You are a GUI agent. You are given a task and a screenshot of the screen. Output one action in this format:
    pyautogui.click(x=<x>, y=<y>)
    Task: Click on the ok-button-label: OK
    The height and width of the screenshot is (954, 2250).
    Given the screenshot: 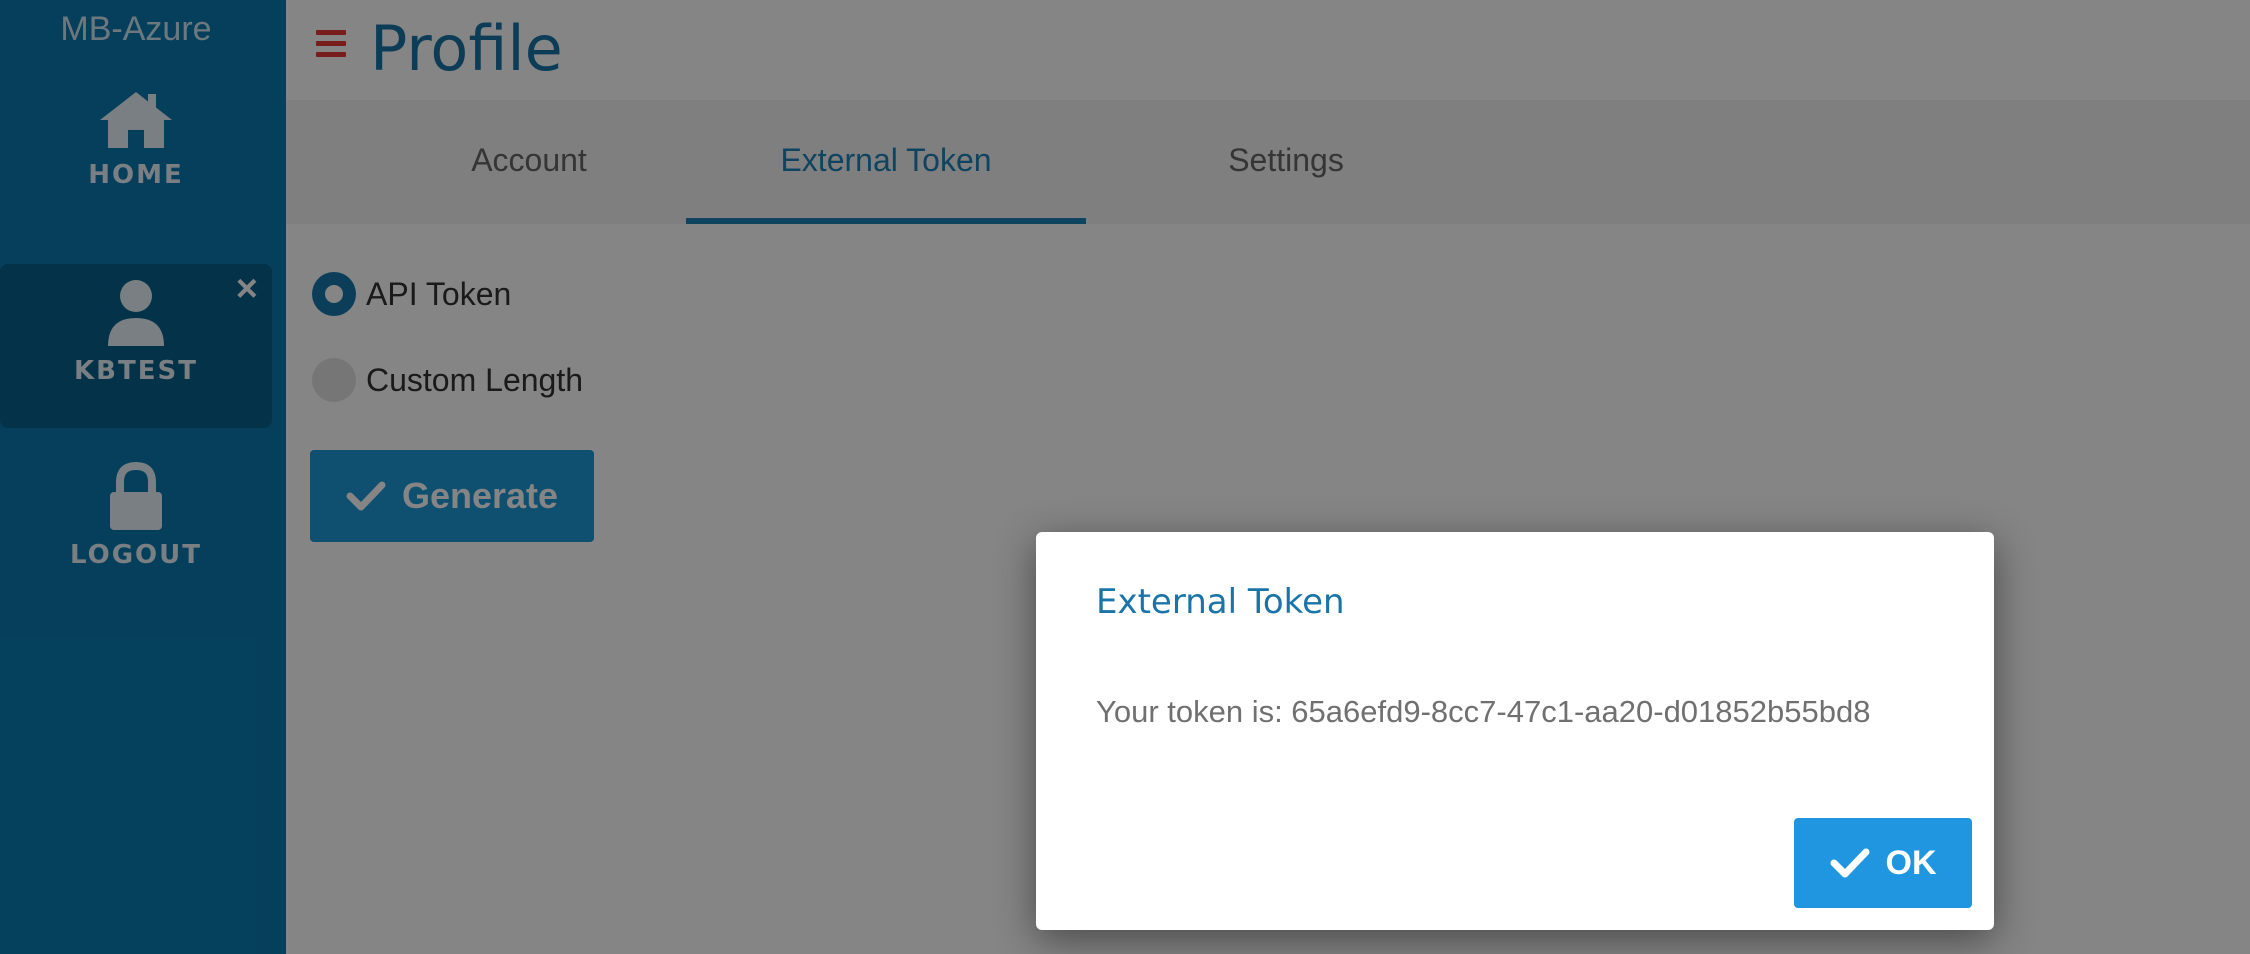 What is the action you would take?
    pyautogui.click(x=1911, y=862)
    